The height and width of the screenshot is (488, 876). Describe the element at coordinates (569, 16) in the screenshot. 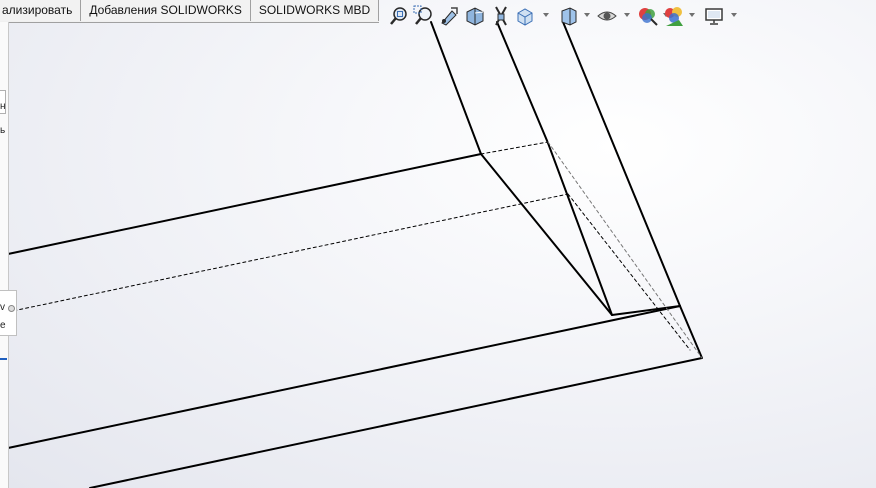

I see `display-style-icon` at that location.